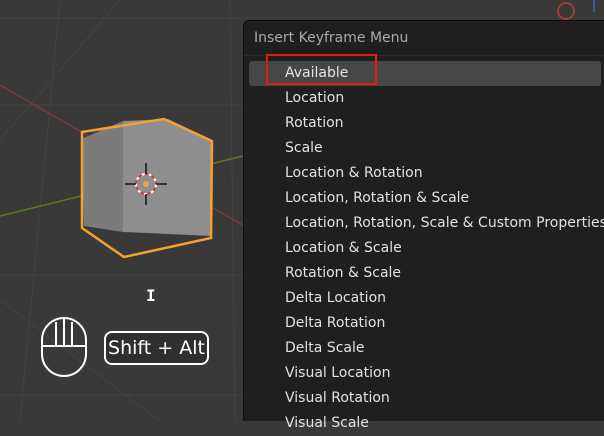  I want to click on menu-item-available: Available, so click(425, 73).